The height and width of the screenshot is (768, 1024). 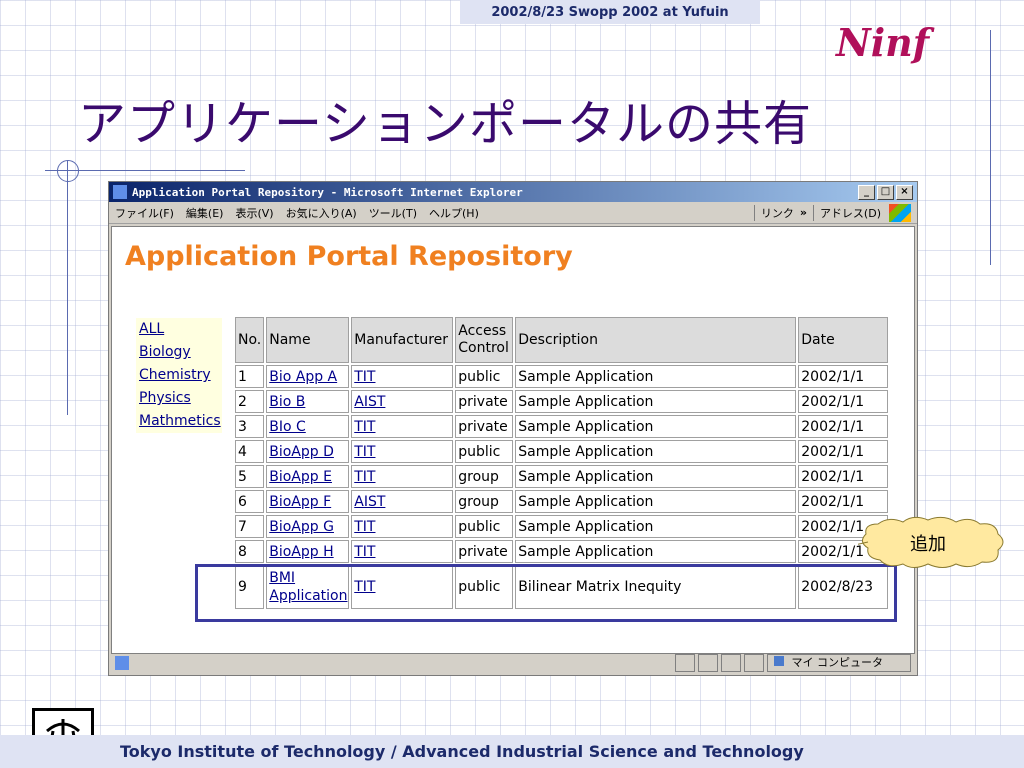 I want to click on cell-name: BioApp D, so click(x=308, y=451).